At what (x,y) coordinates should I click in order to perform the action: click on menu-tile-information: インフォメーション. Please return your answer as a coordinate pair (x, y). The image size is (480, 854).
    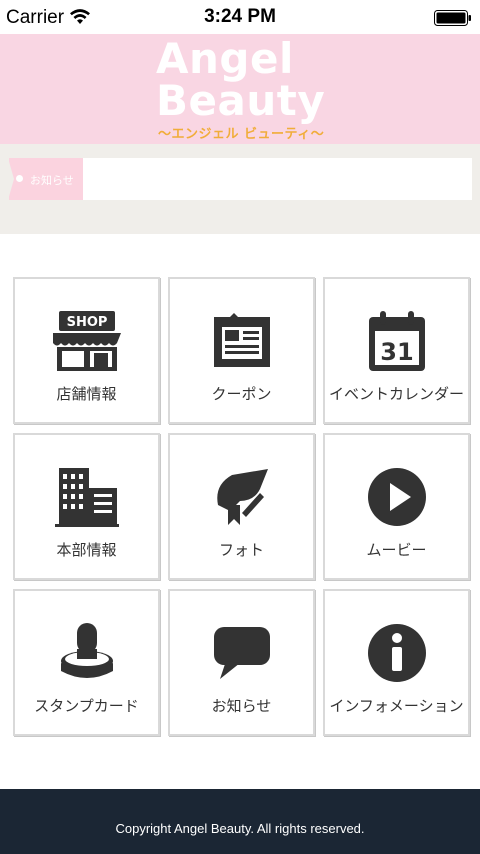
    Looking at the image, I should click on (396, 662).